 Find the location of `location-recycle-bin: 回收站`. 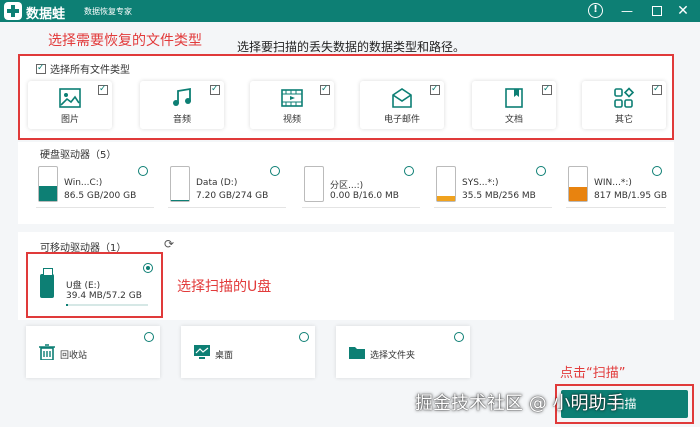

location-recycle-bin: 回收站 is located at coordinates (93, 352).